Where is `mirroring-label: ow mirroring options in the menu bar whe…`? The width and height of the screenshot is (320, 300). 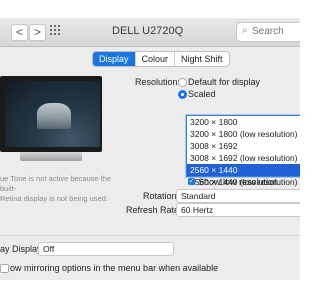
mirroring-label: ow mirroring options in the menu bar whe… is located at coordinates (114, 268).